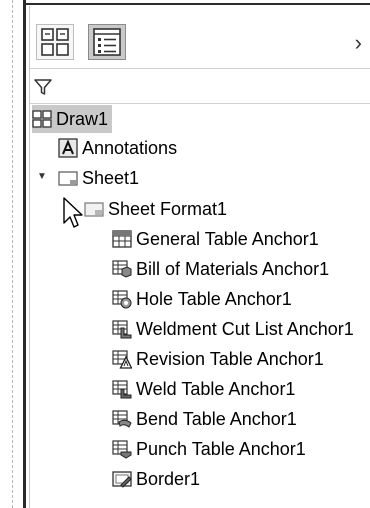  I want to click on tree-item-weld-table-anchor: Weld Table Anchor1, so click(203, 389).